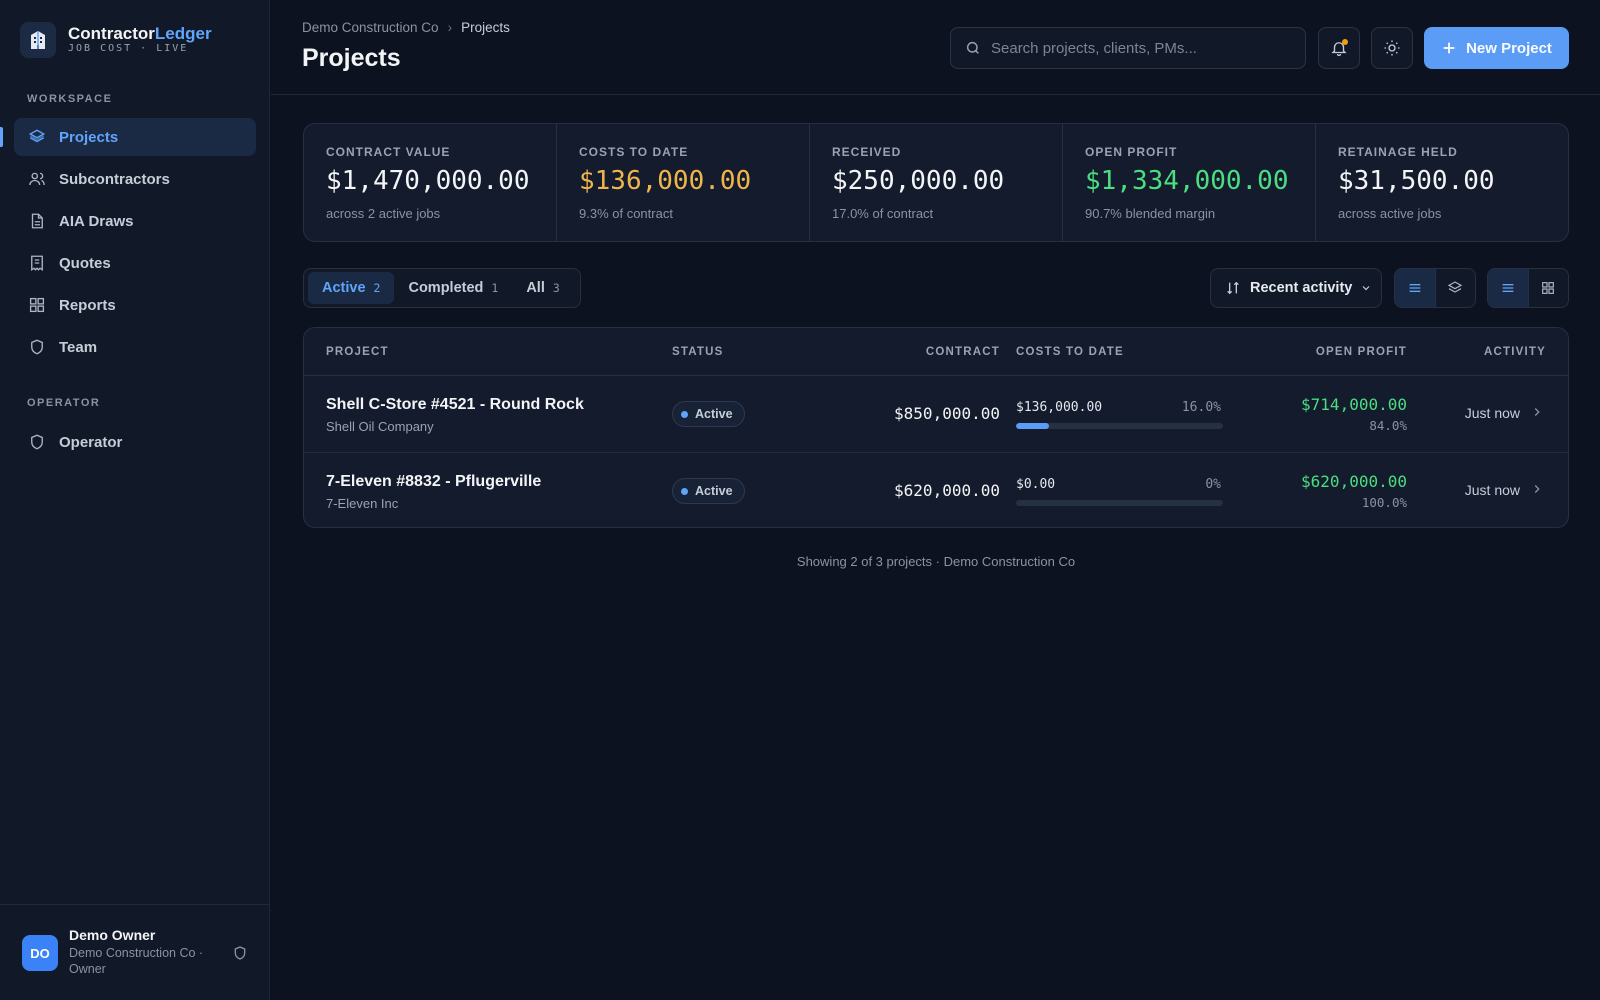 The height and width of the screenshot is (1000, 1600). Describe the element at coordinates (485, 27) in the screenshot. I see `breadcrumb-current: Projects` at that location.